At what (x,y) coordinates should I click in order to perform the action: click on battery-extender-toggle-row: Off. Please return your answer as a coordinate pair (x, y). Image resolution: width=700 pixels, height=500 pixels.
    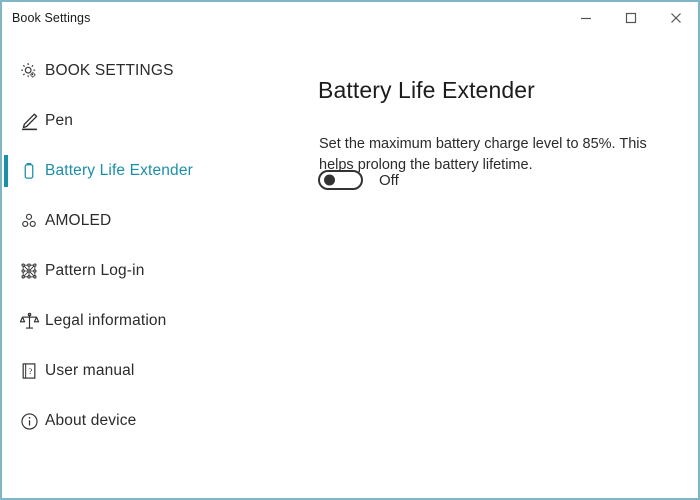
    Looking at the image, I should click on (358, 180).